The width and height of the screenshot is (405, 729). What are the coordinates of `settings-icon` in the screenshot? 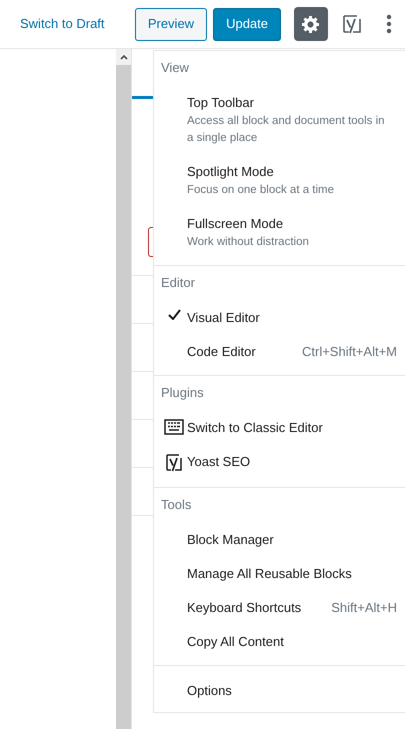 It's located at (311, 24).